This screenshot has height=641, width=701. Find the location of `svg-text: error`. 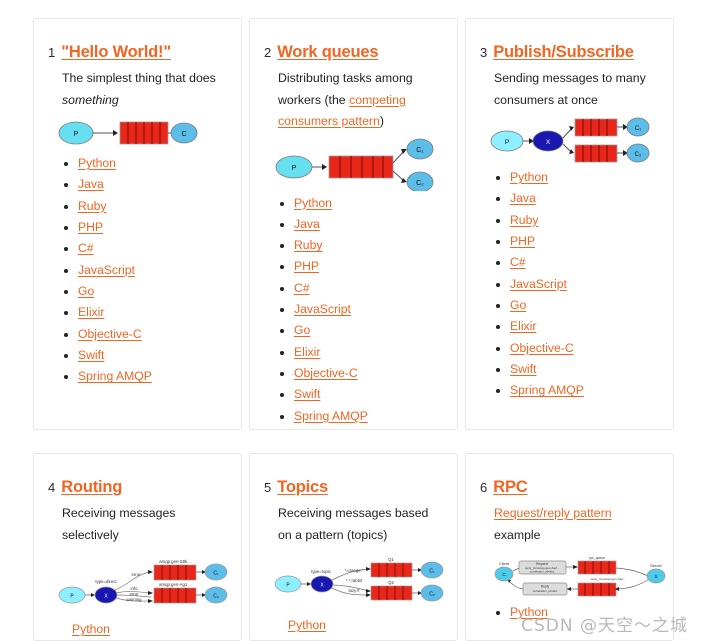

svg-text: error is located at coordinates (136, 574).